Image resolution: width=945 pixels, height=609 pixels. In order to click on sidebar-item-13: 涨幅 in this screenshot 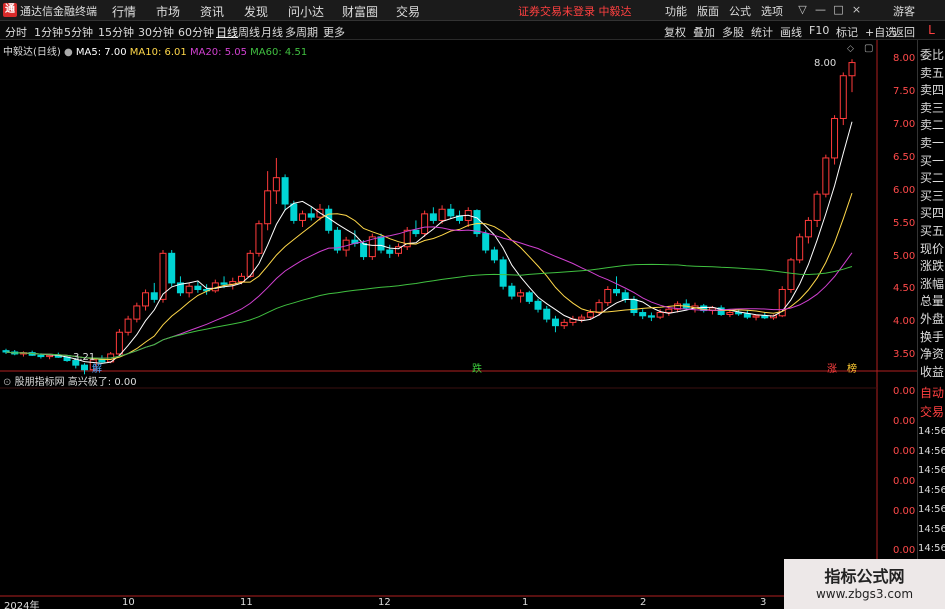, I will do `click(932, 283)`.